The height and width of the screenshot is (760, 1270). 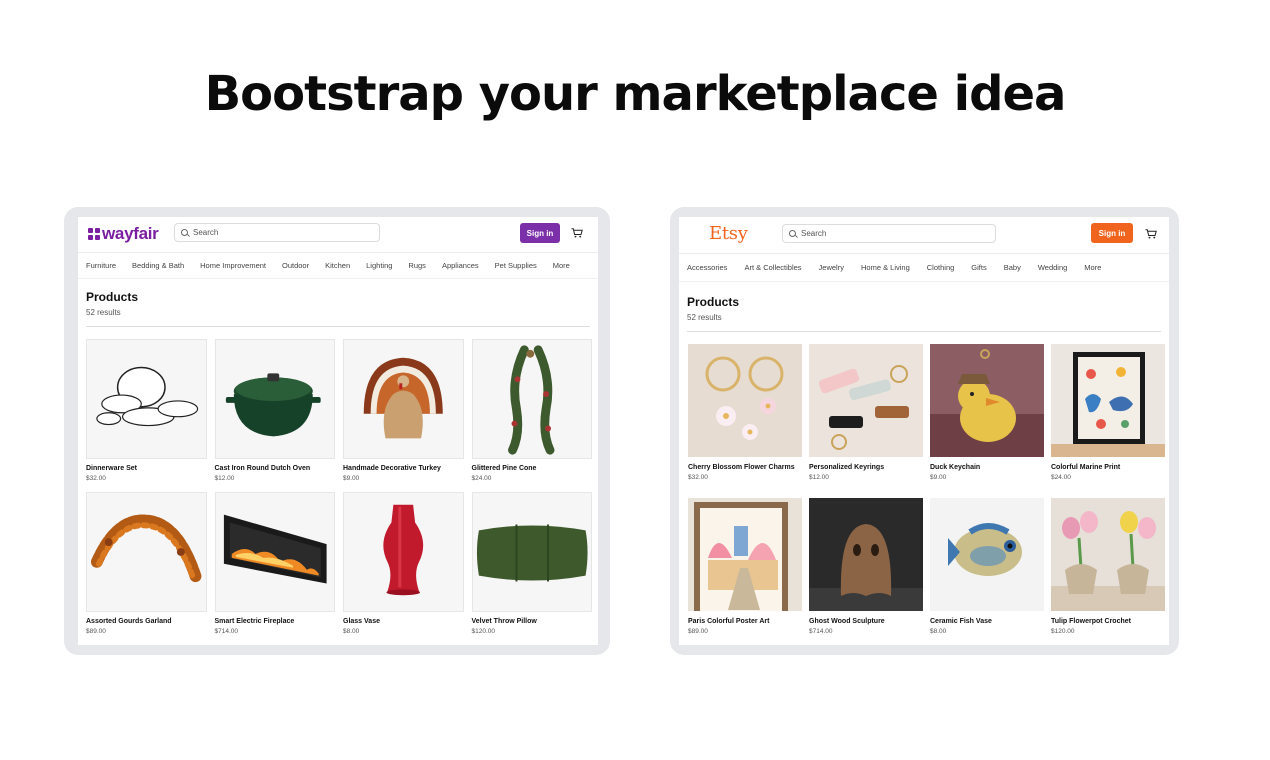 What do you see at coordinates (961, 621) in the screenshot?
I see `product-name: Ceramic Fish Vase` at bounding box center [961, 621].